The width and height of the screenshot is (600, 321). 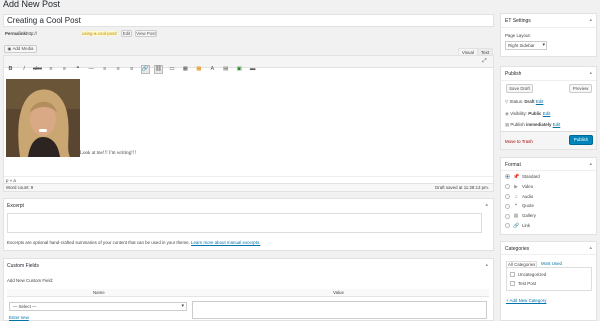 What do you see at coordinates (118, 69) in the screenshot?
I see `align-center-icon: ≡` at bounding box center [118, 69].